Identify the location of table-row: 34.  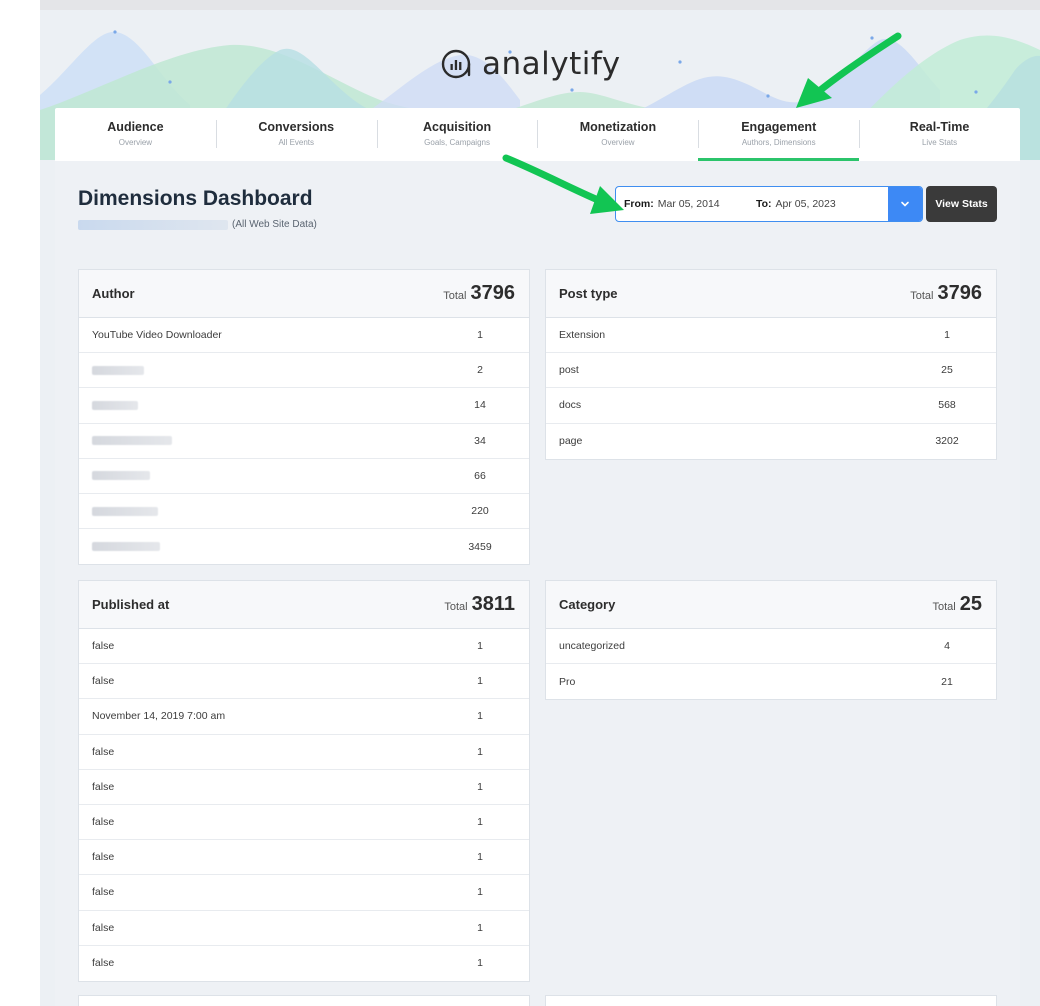
(304, 441).